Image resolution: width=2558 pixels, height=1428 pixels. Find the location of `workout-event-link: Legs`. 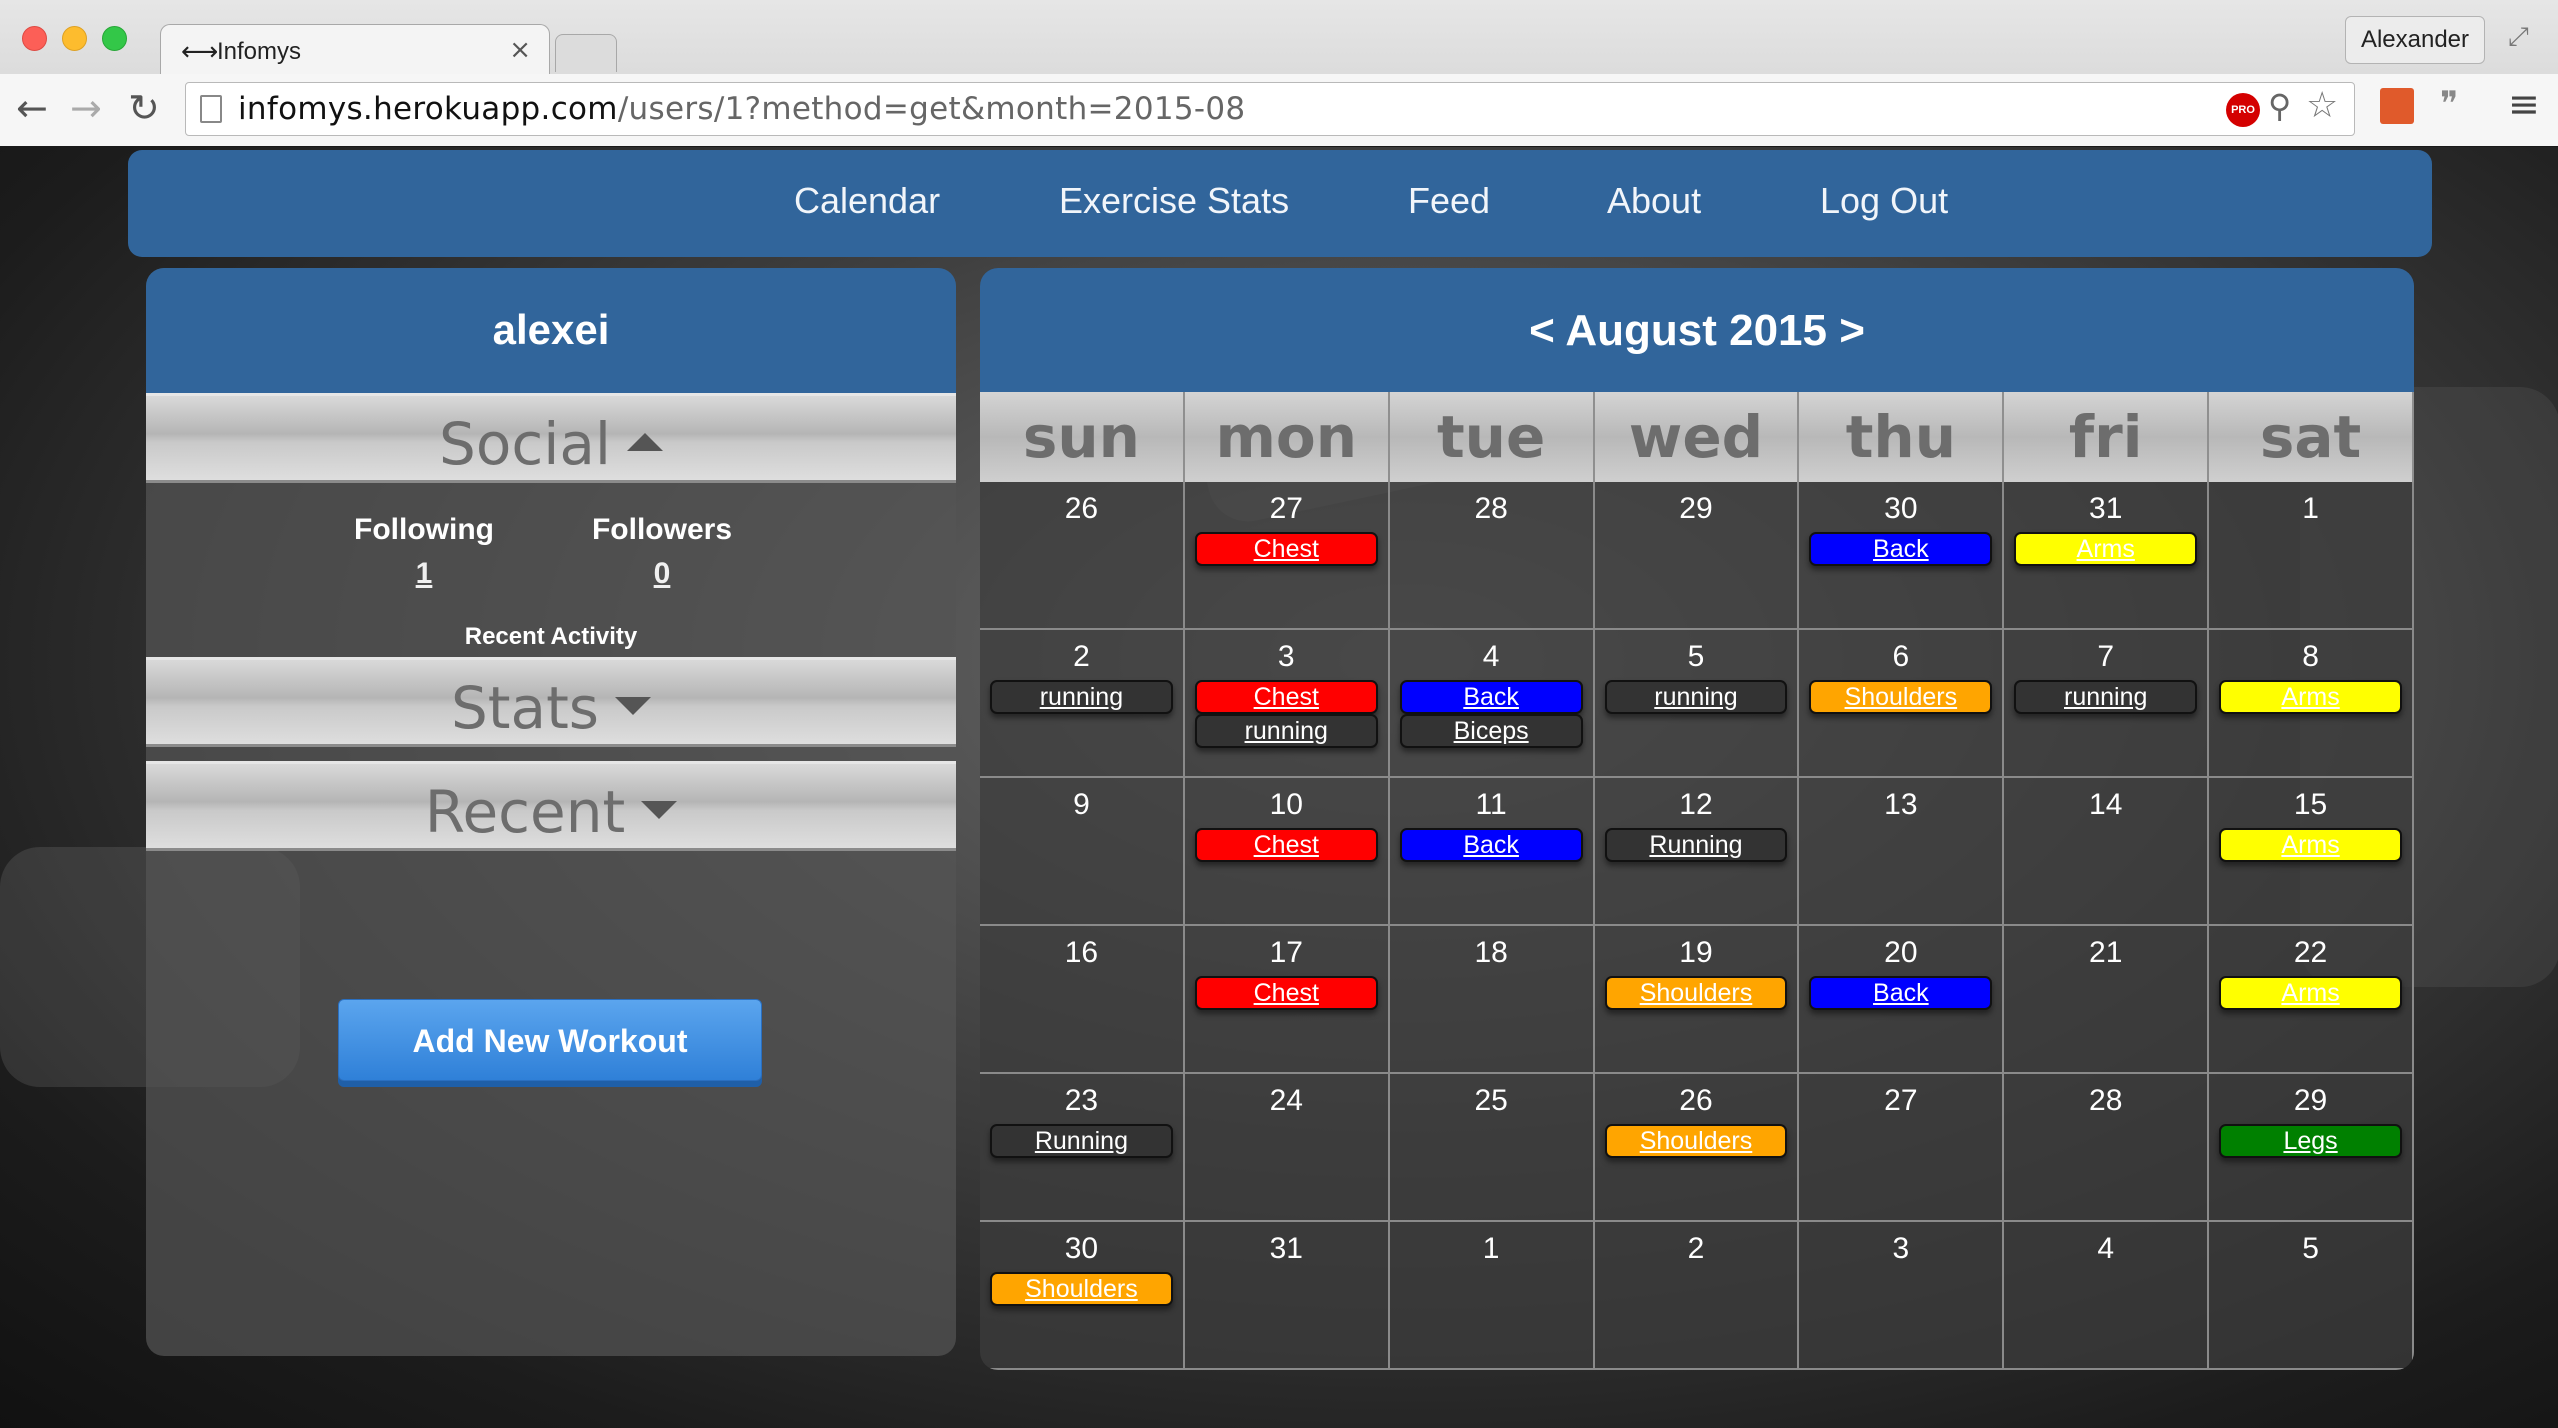

workout-event-link: Legs is located at coordinates (2310, 1141).